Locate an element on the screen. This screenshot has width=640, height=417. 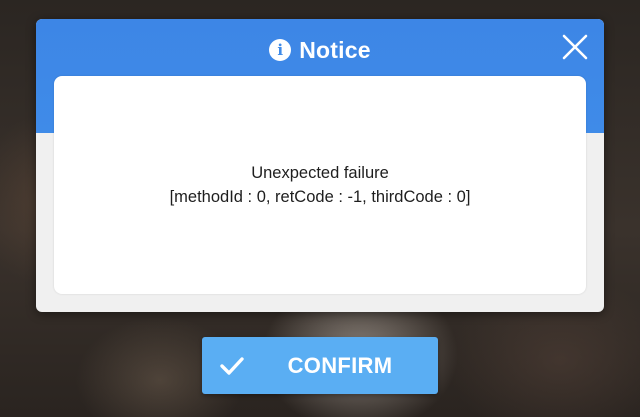
dialog-title: Notice is located at coordinates (335, 49).